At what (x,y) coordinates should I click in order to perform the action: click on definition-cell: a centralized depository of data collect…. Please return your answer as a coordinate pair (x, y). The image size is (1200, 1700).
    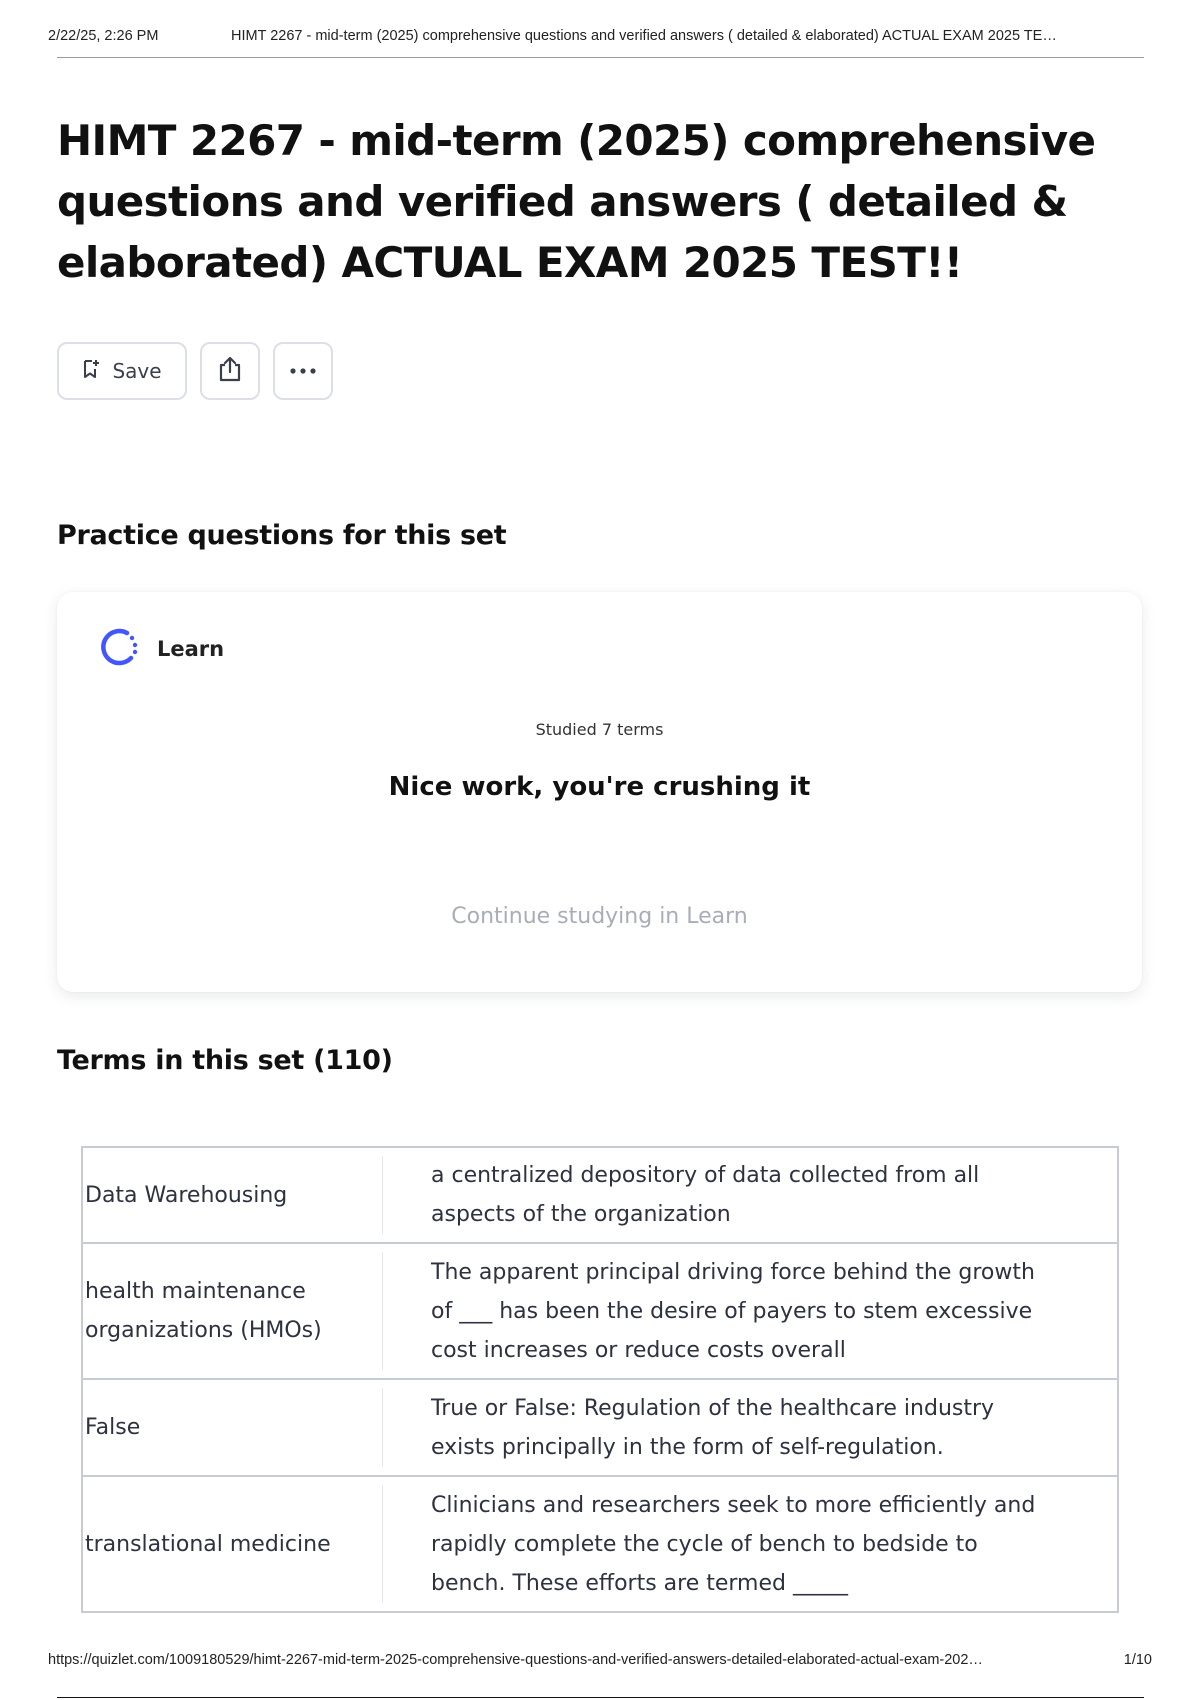
    Looking at the image, I should click on (705, 1195).